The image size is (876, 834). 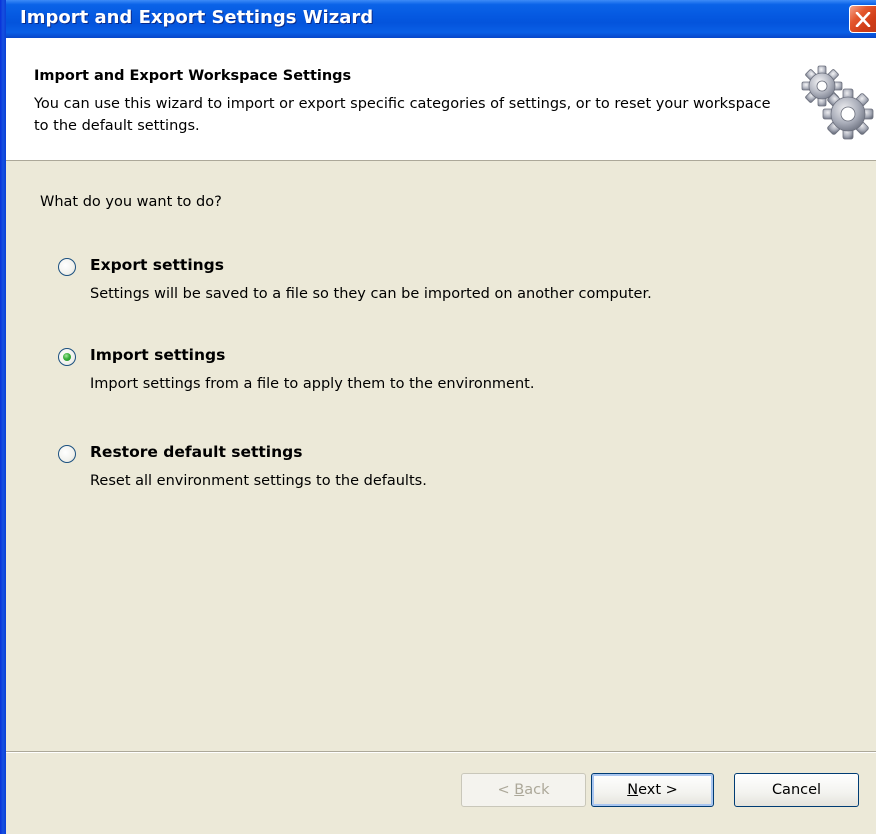 I want to click on restore-default-settings-label: Restore default settings, so click(x=196, y=452).